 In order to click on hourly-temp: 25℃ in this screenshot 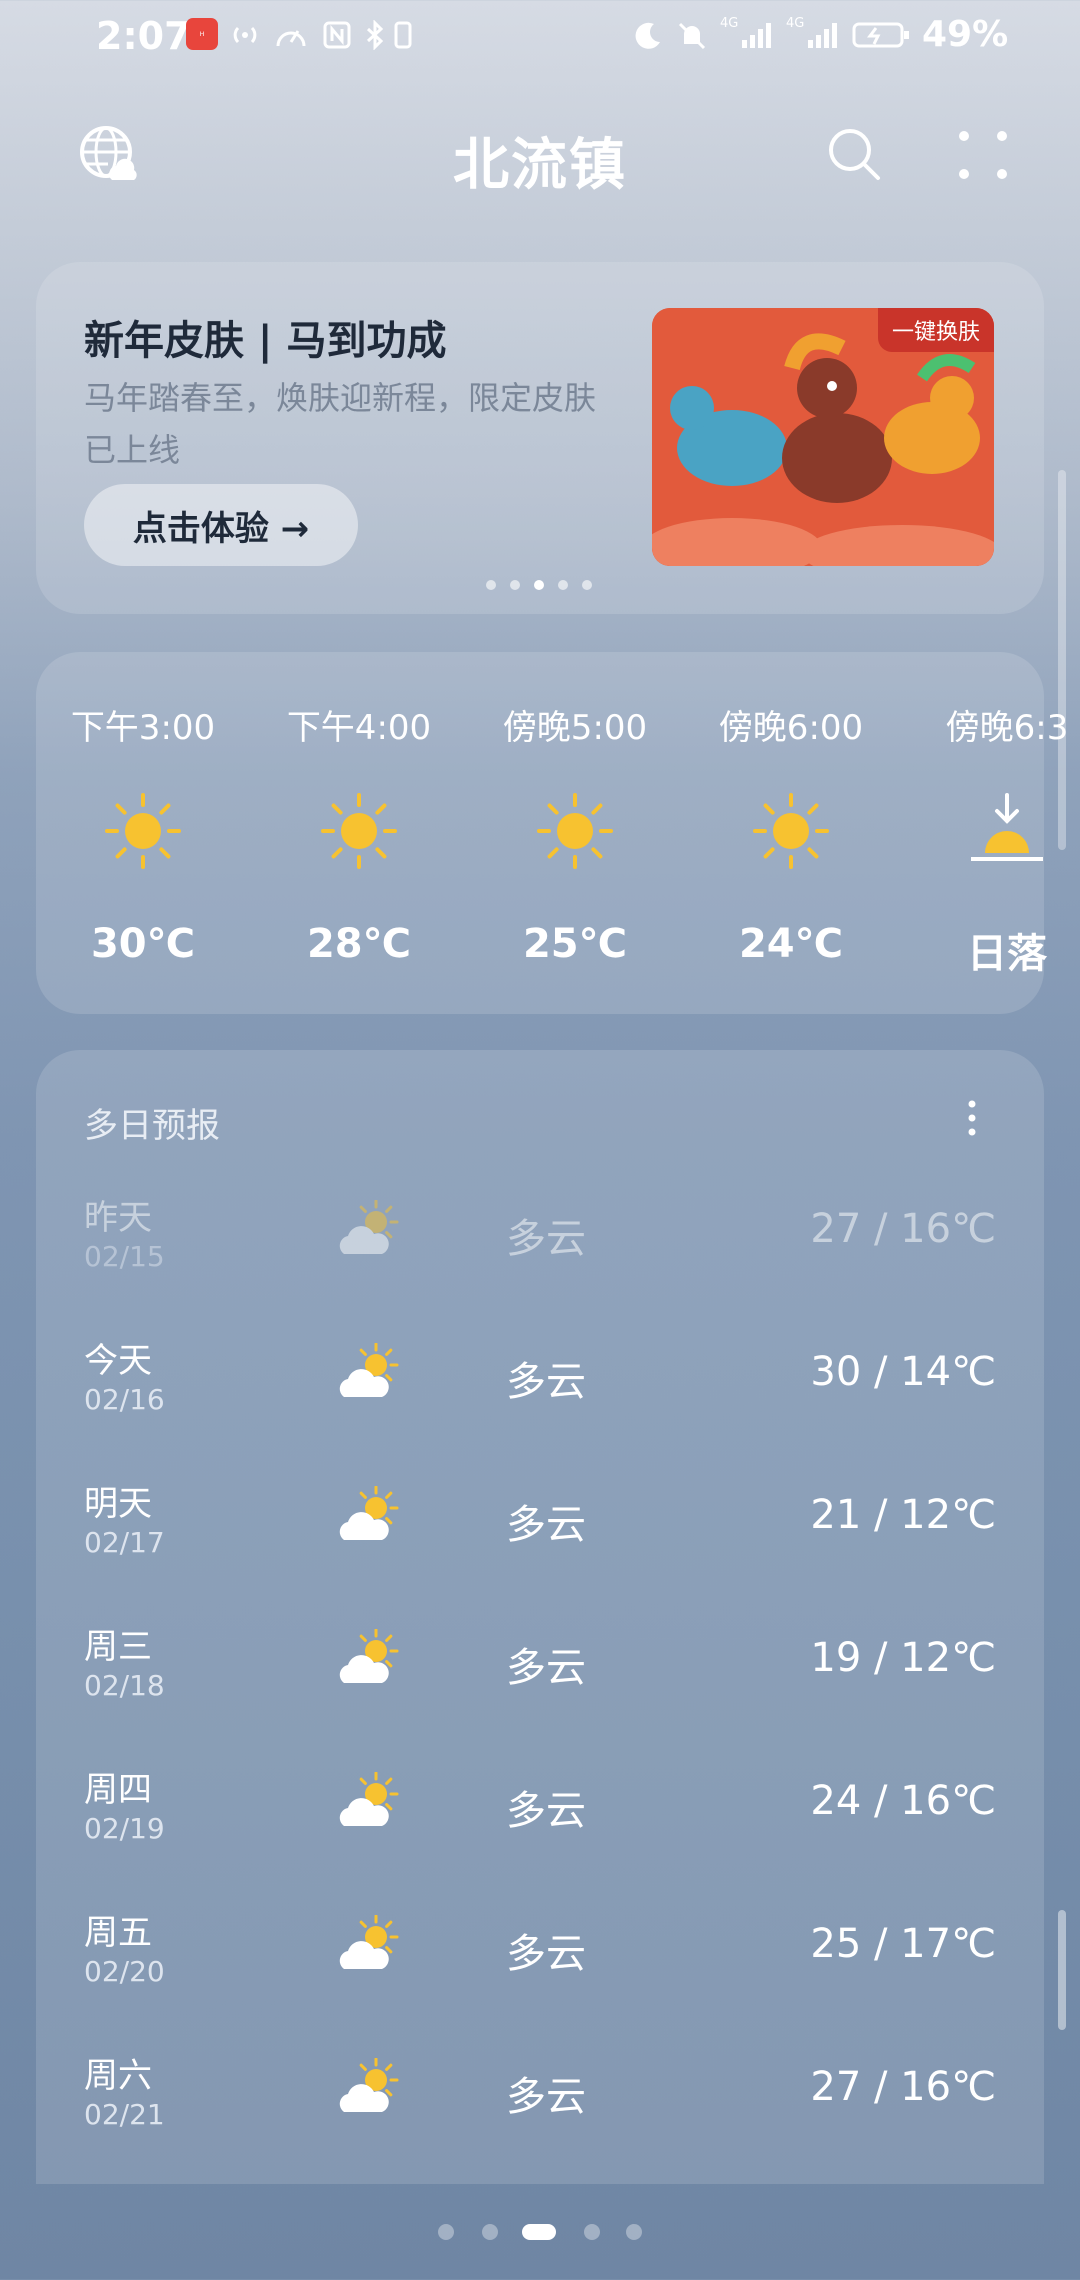, I will do `click(575, 944)`.